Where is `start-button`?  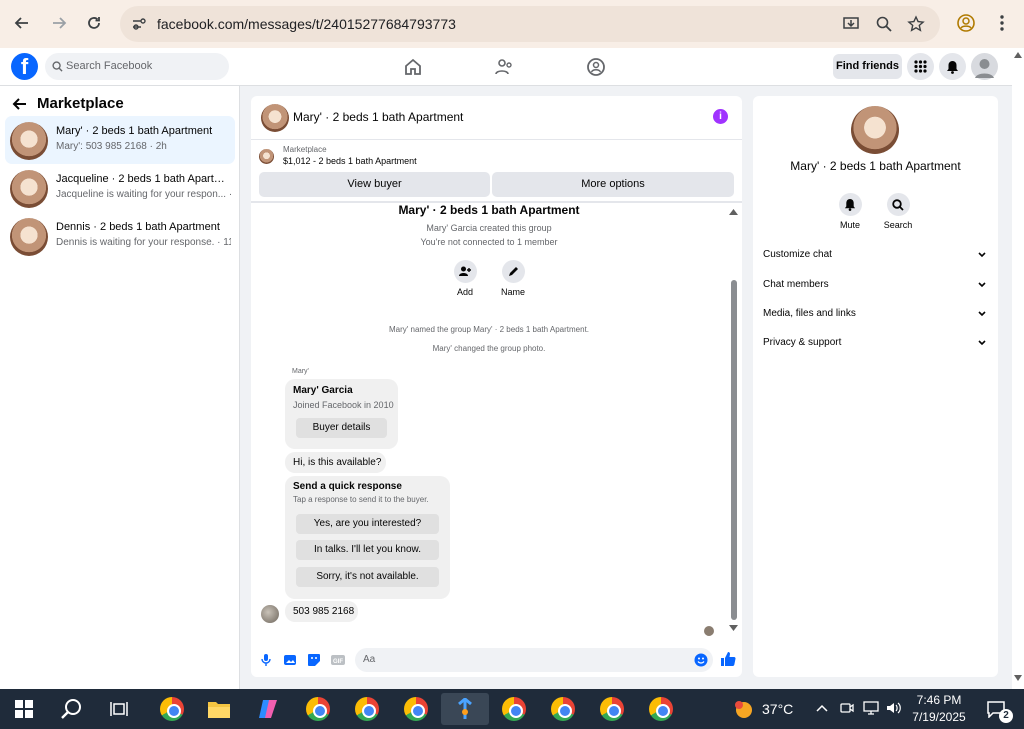
start-button is located at coordinates (24, 709).